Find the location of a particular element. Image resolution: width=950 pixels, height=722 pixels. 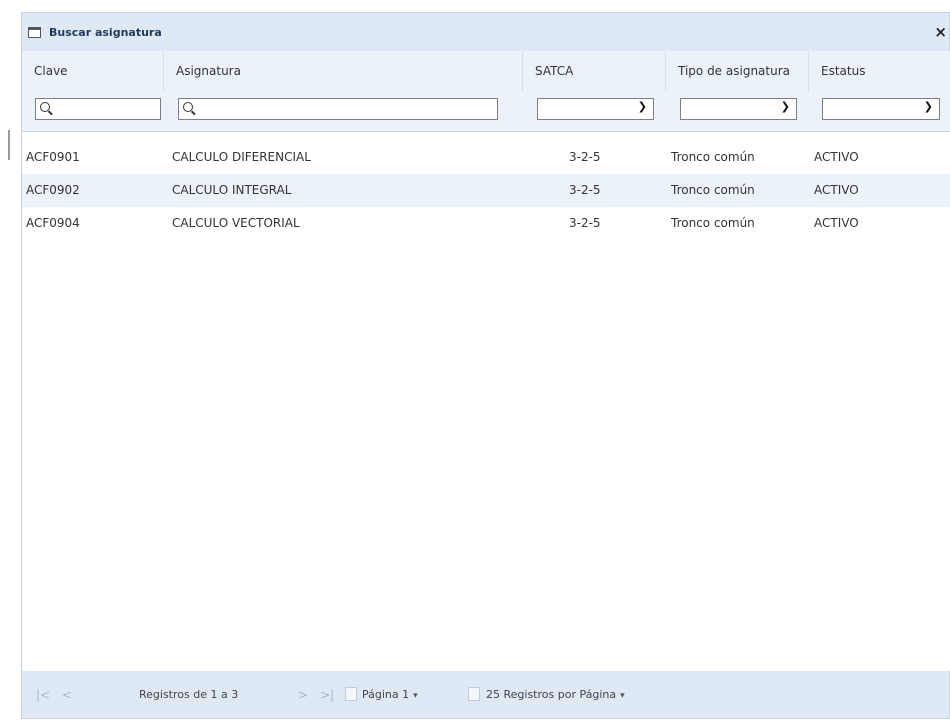

filter-cell-estatus: ❯ is located at coordinates (879, 110).